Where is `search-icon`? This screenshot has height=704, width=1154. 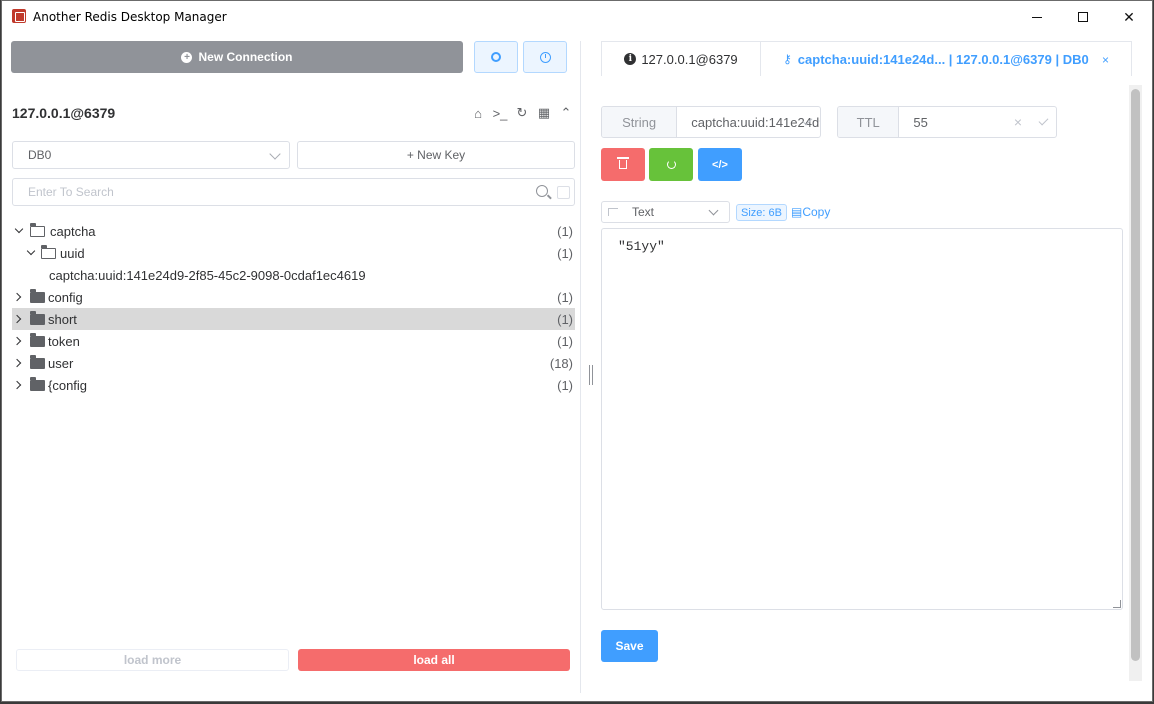 search-icon is located at coordinates (542, 191).